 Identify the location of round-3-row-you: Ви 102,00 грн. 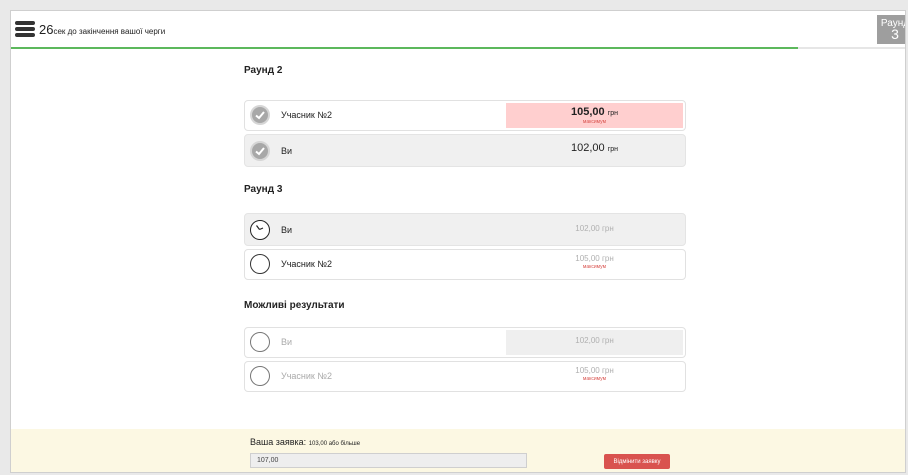
(465, 229).